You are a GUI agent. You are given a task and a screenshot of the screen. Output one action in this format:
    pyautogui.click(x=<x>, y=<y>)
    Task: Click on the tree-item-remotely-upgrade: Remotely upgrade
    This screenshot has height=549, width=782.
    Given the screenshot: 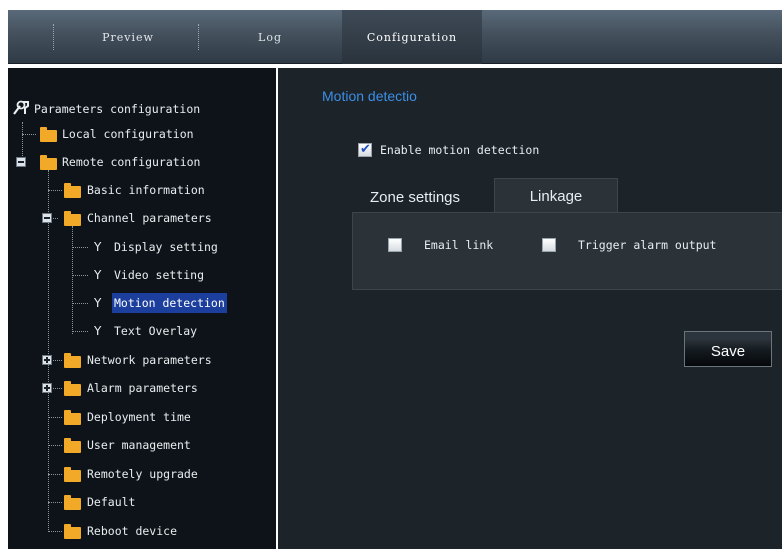 What is the action you would take?
    pyautogui.click(x=142, y=474)
    